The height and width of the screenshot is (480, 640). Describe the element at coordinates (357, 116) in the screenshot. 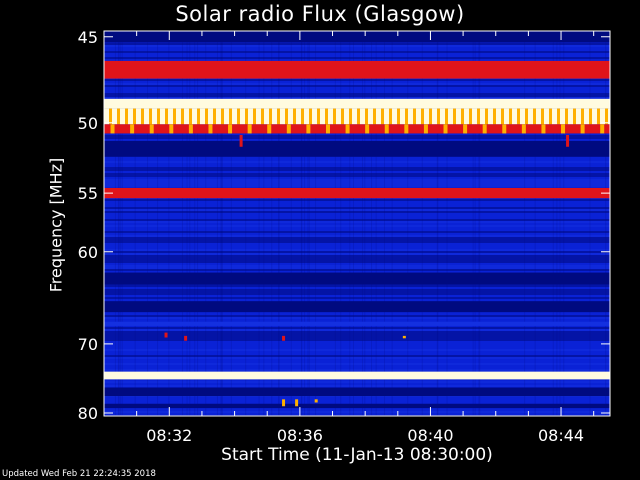

I see `band-cream_striped` at that location.